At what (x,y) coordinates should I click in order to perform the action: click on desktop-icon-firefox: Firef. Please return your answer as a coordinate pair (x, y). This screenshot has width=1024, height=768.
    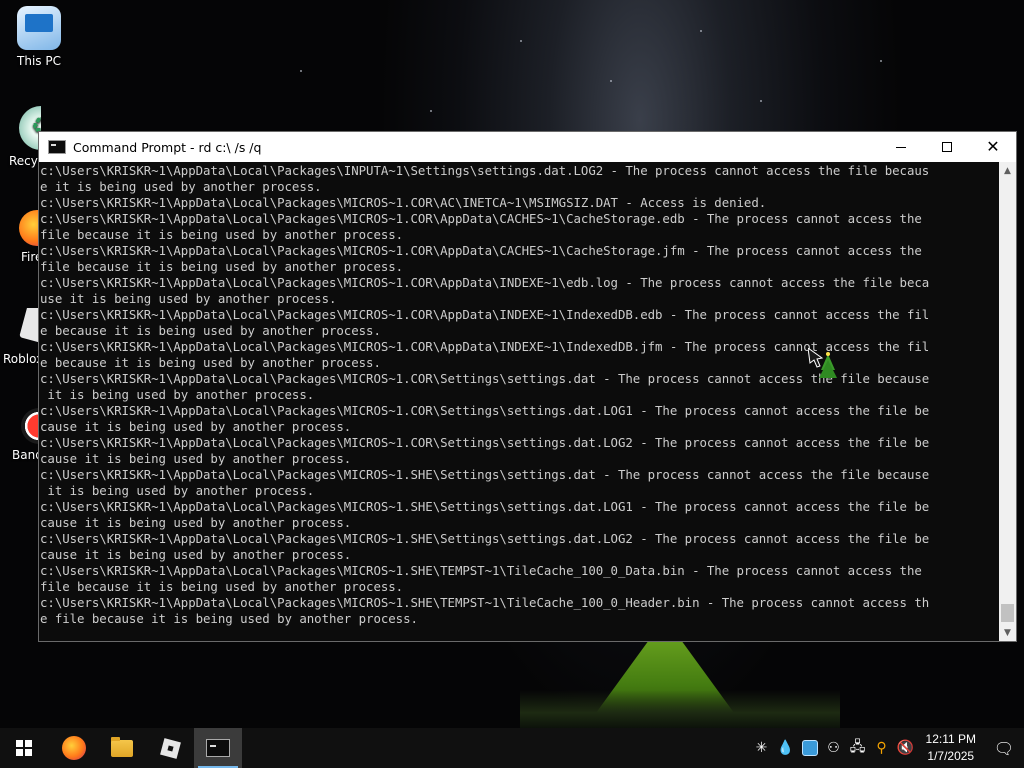
    Looking at the image, I should click on (21, 237).